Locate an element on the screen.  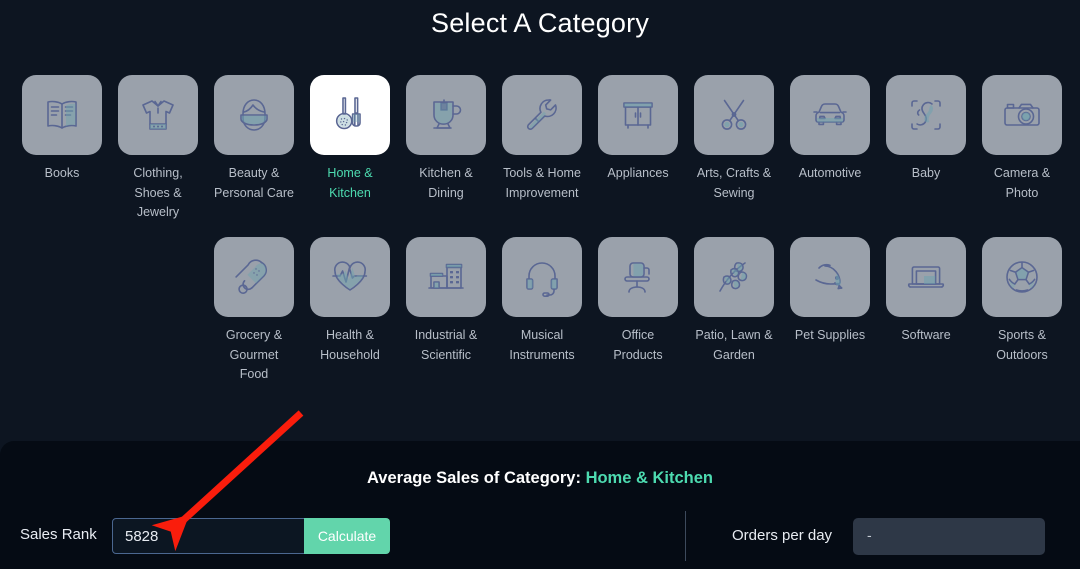
category-tile-automotive: Automotive is located at coordinates (830, 129).